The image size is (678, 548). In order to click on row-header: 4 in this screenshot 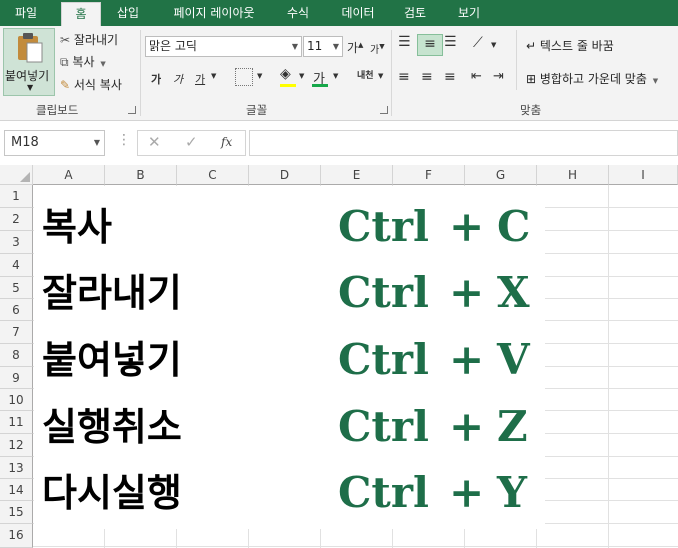, I will do `click(16, 265)`.